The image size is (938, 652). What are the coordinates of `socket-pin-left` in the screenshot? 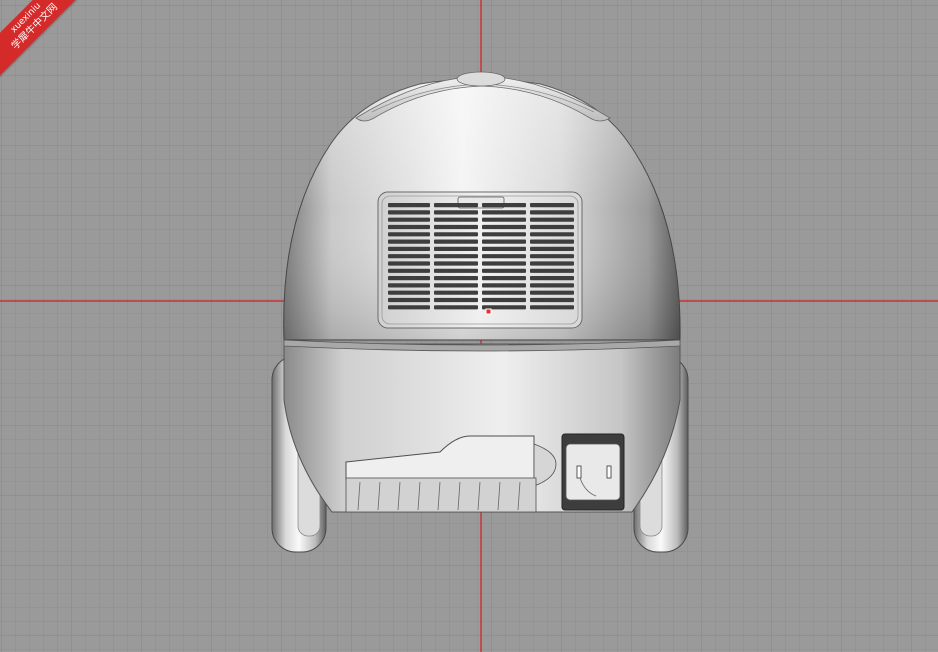 It's located at (579, 472).